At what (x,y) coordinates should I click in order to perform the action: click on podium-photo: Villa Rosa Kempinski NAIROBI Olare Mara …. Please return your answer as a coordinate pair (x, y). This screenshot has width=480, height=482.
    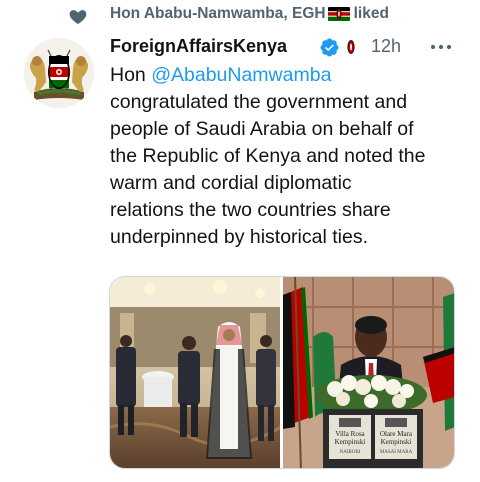
    Looking at the image, I should click on (368, 372).